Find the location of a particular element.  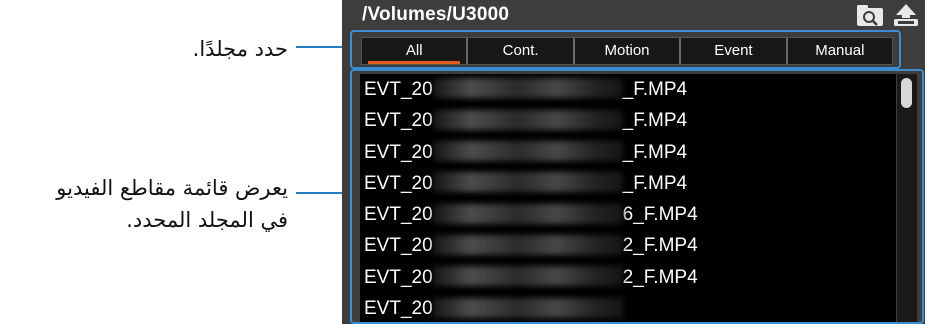

tabs-highlight-box is located at coordinates (625, 49).